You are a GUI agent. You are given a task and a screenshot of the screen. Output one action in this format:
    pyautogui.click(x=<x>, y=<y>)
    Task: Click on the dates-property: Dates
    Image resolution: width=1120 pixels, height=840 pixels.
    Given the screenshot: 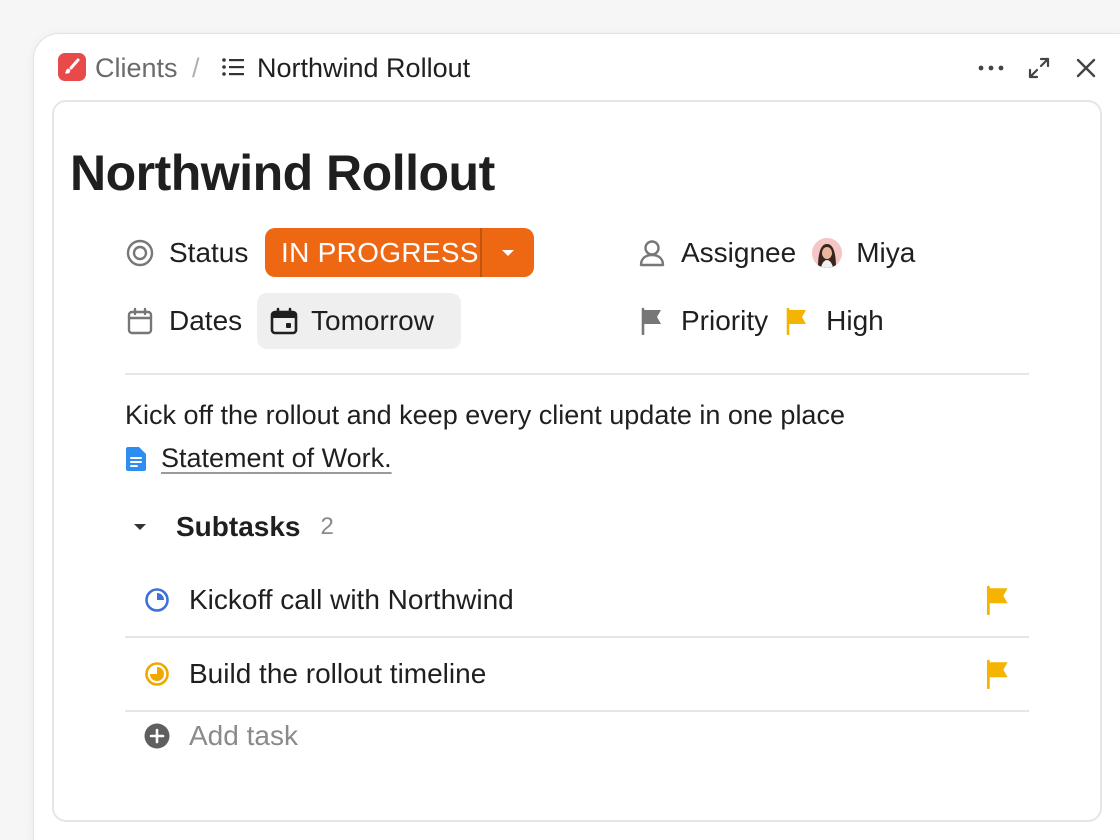 What is the action you would take?
    pyautogui.click(x=183, y=321)
    